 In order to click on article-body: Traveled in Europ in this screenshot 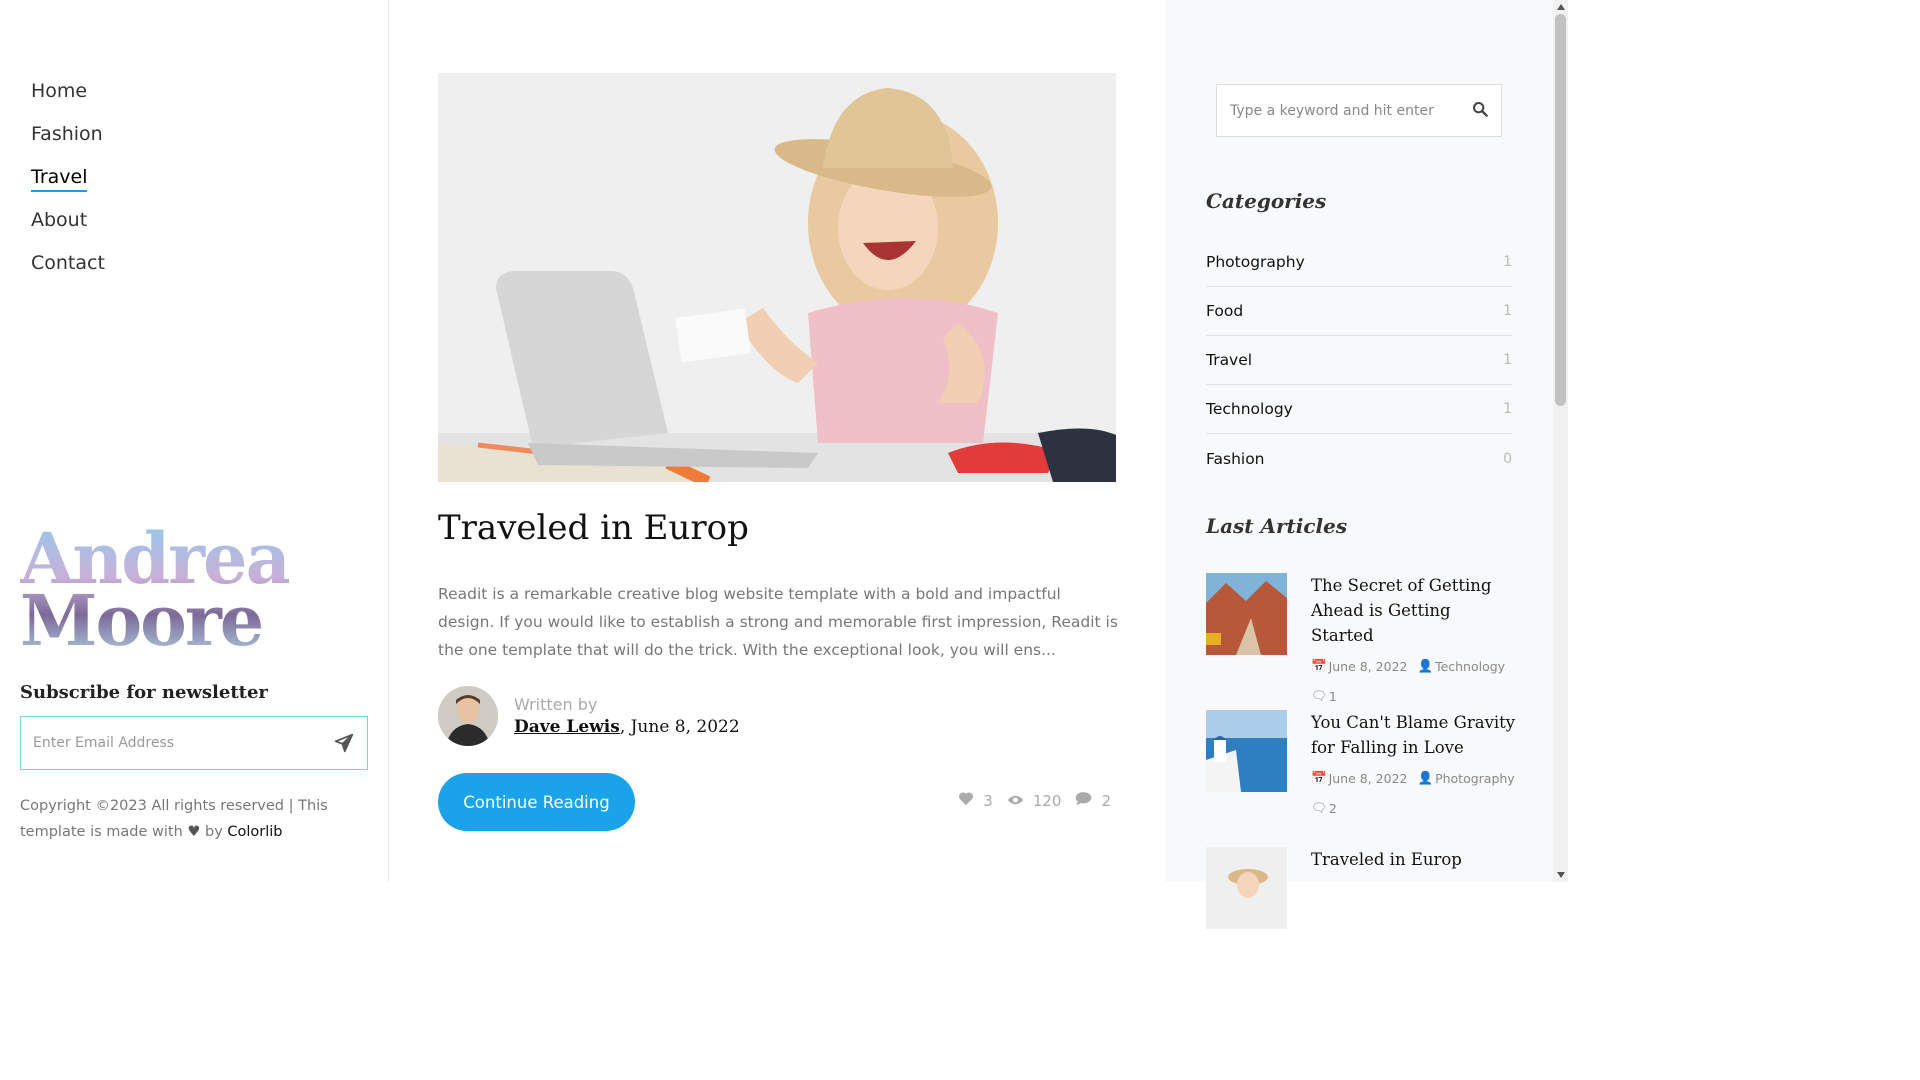, I will do `click(1386, 915)`.